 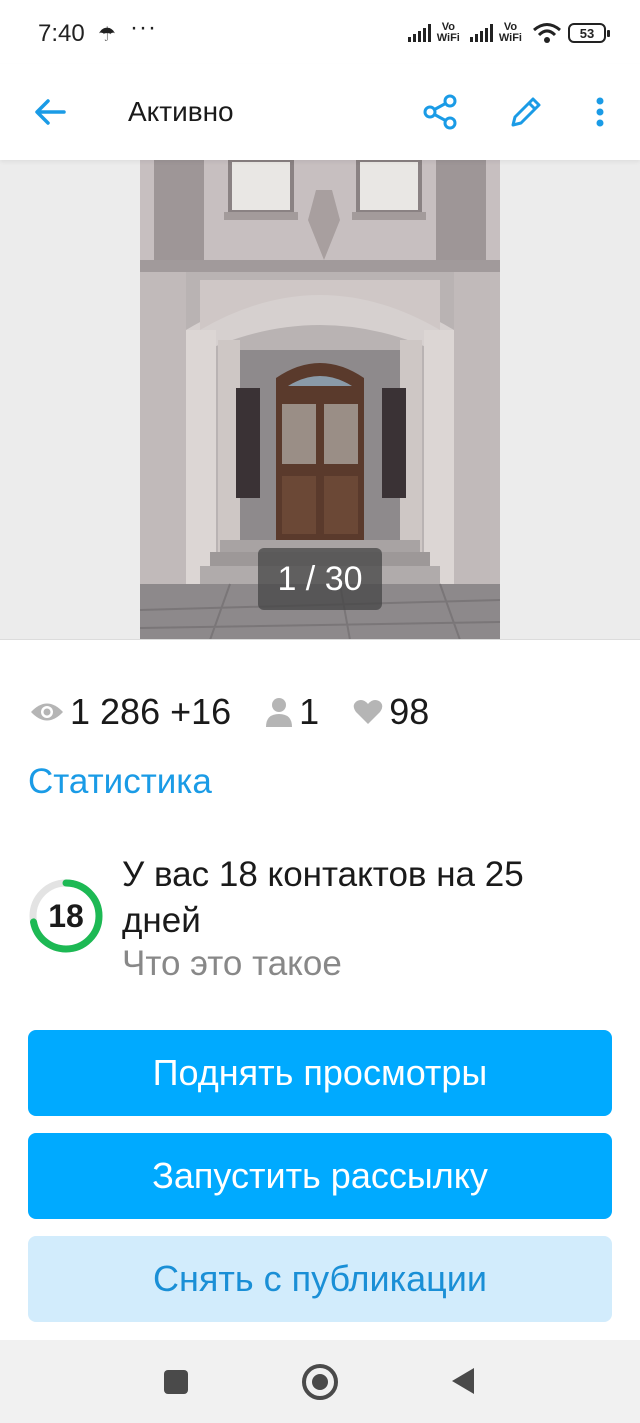 I want to click on photo-counter: 1 / 30, so click(x=320, y=579).